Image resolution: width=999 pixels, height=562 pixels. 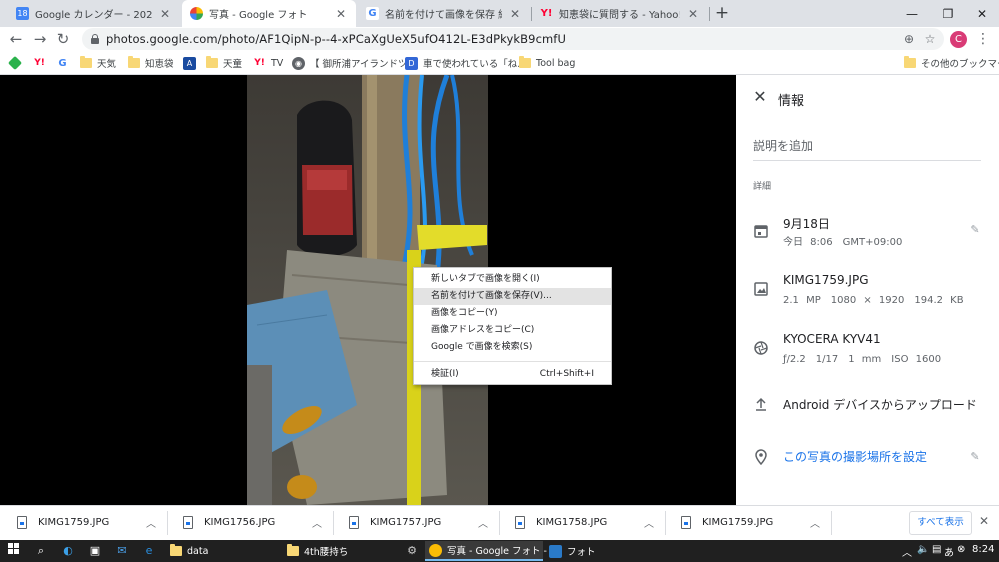 I want to click on menu-item-copy-image: 画像をコピー(Y), so click(x=512, y=313).